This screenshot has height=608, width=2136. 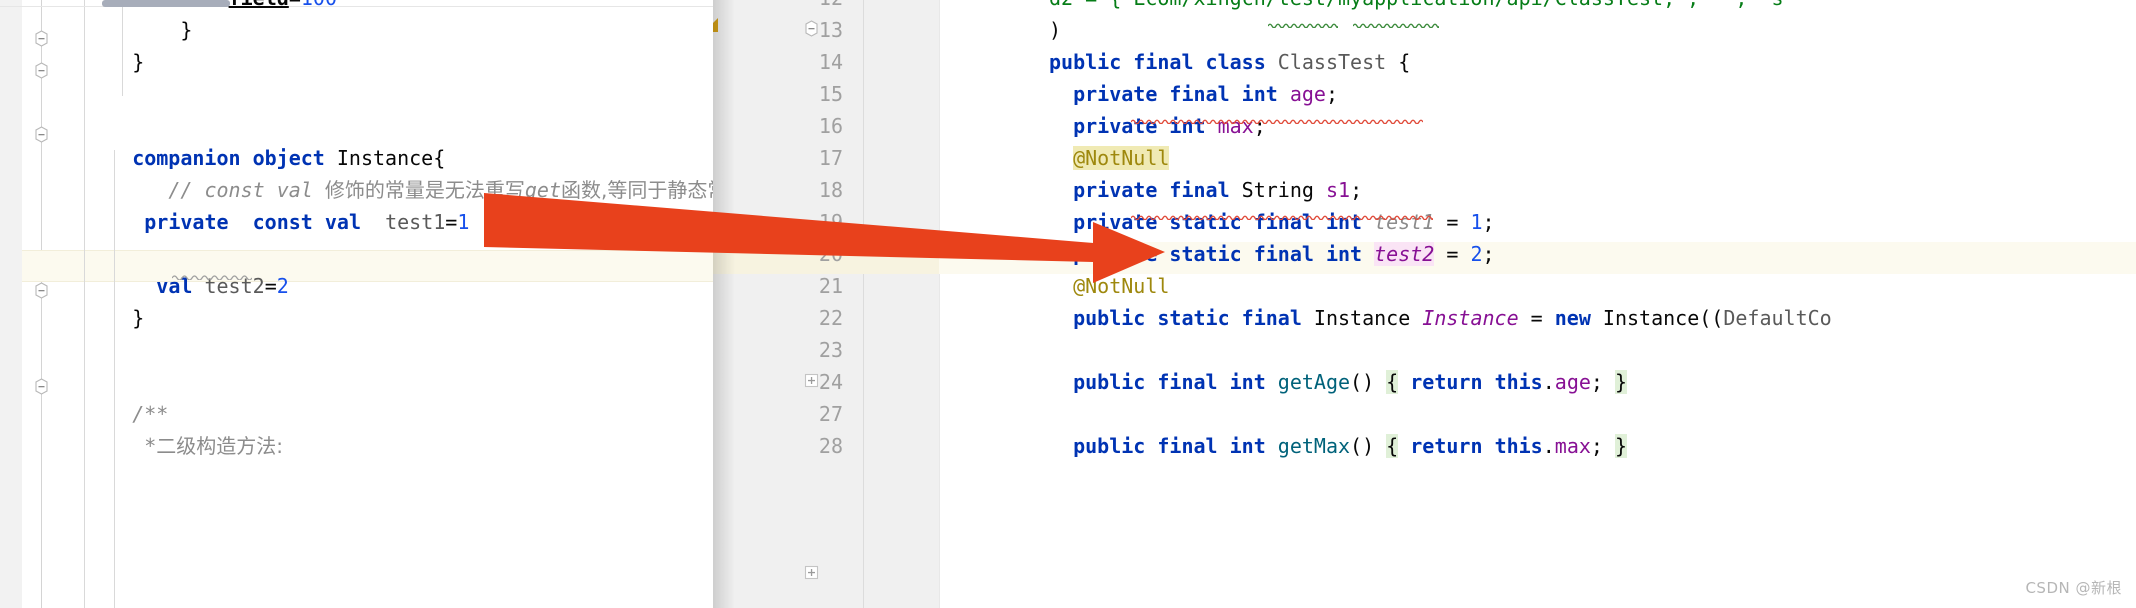 What do you see at coordinates (424, 190) in the screenshot?
I see `code-token: 修饰的常量是无法重写` at bounding box center [424, 190].